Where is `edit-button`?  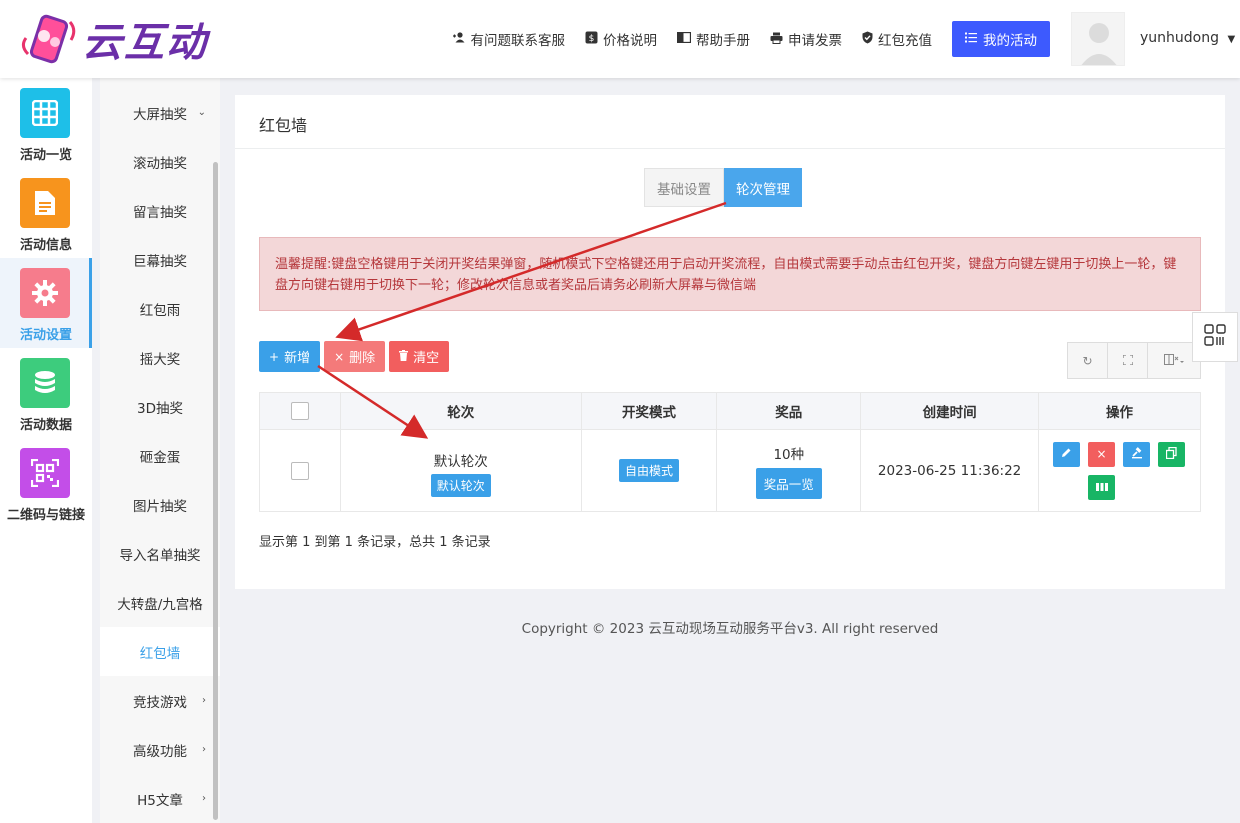
edit-button is located at coordinates (1066, 454).